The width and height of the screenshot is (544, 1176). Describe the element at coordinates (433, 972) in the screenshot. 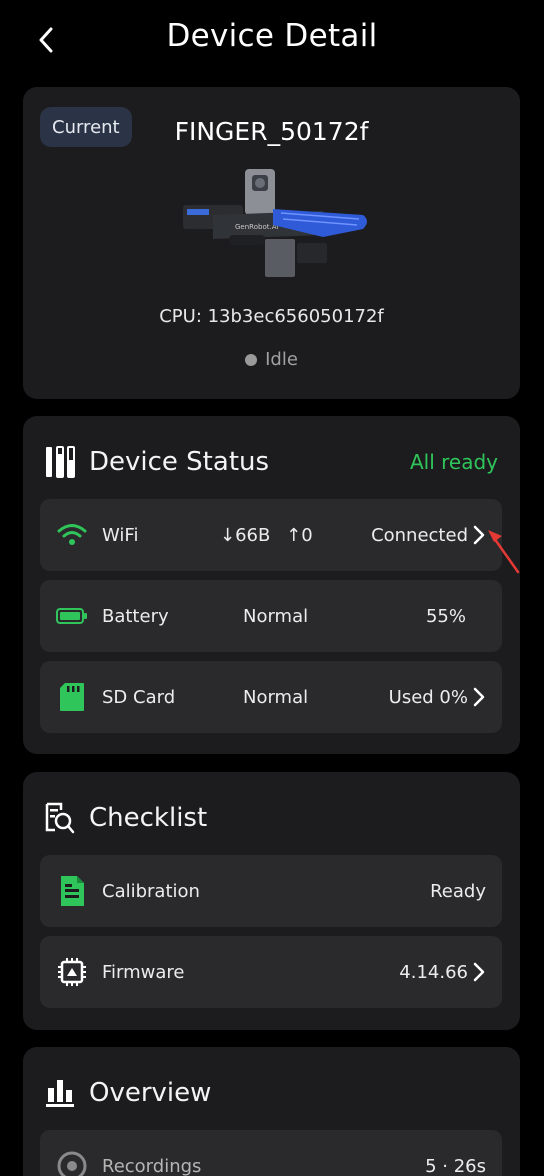

I see `firmware-version-label: 4.14.66` at that location.